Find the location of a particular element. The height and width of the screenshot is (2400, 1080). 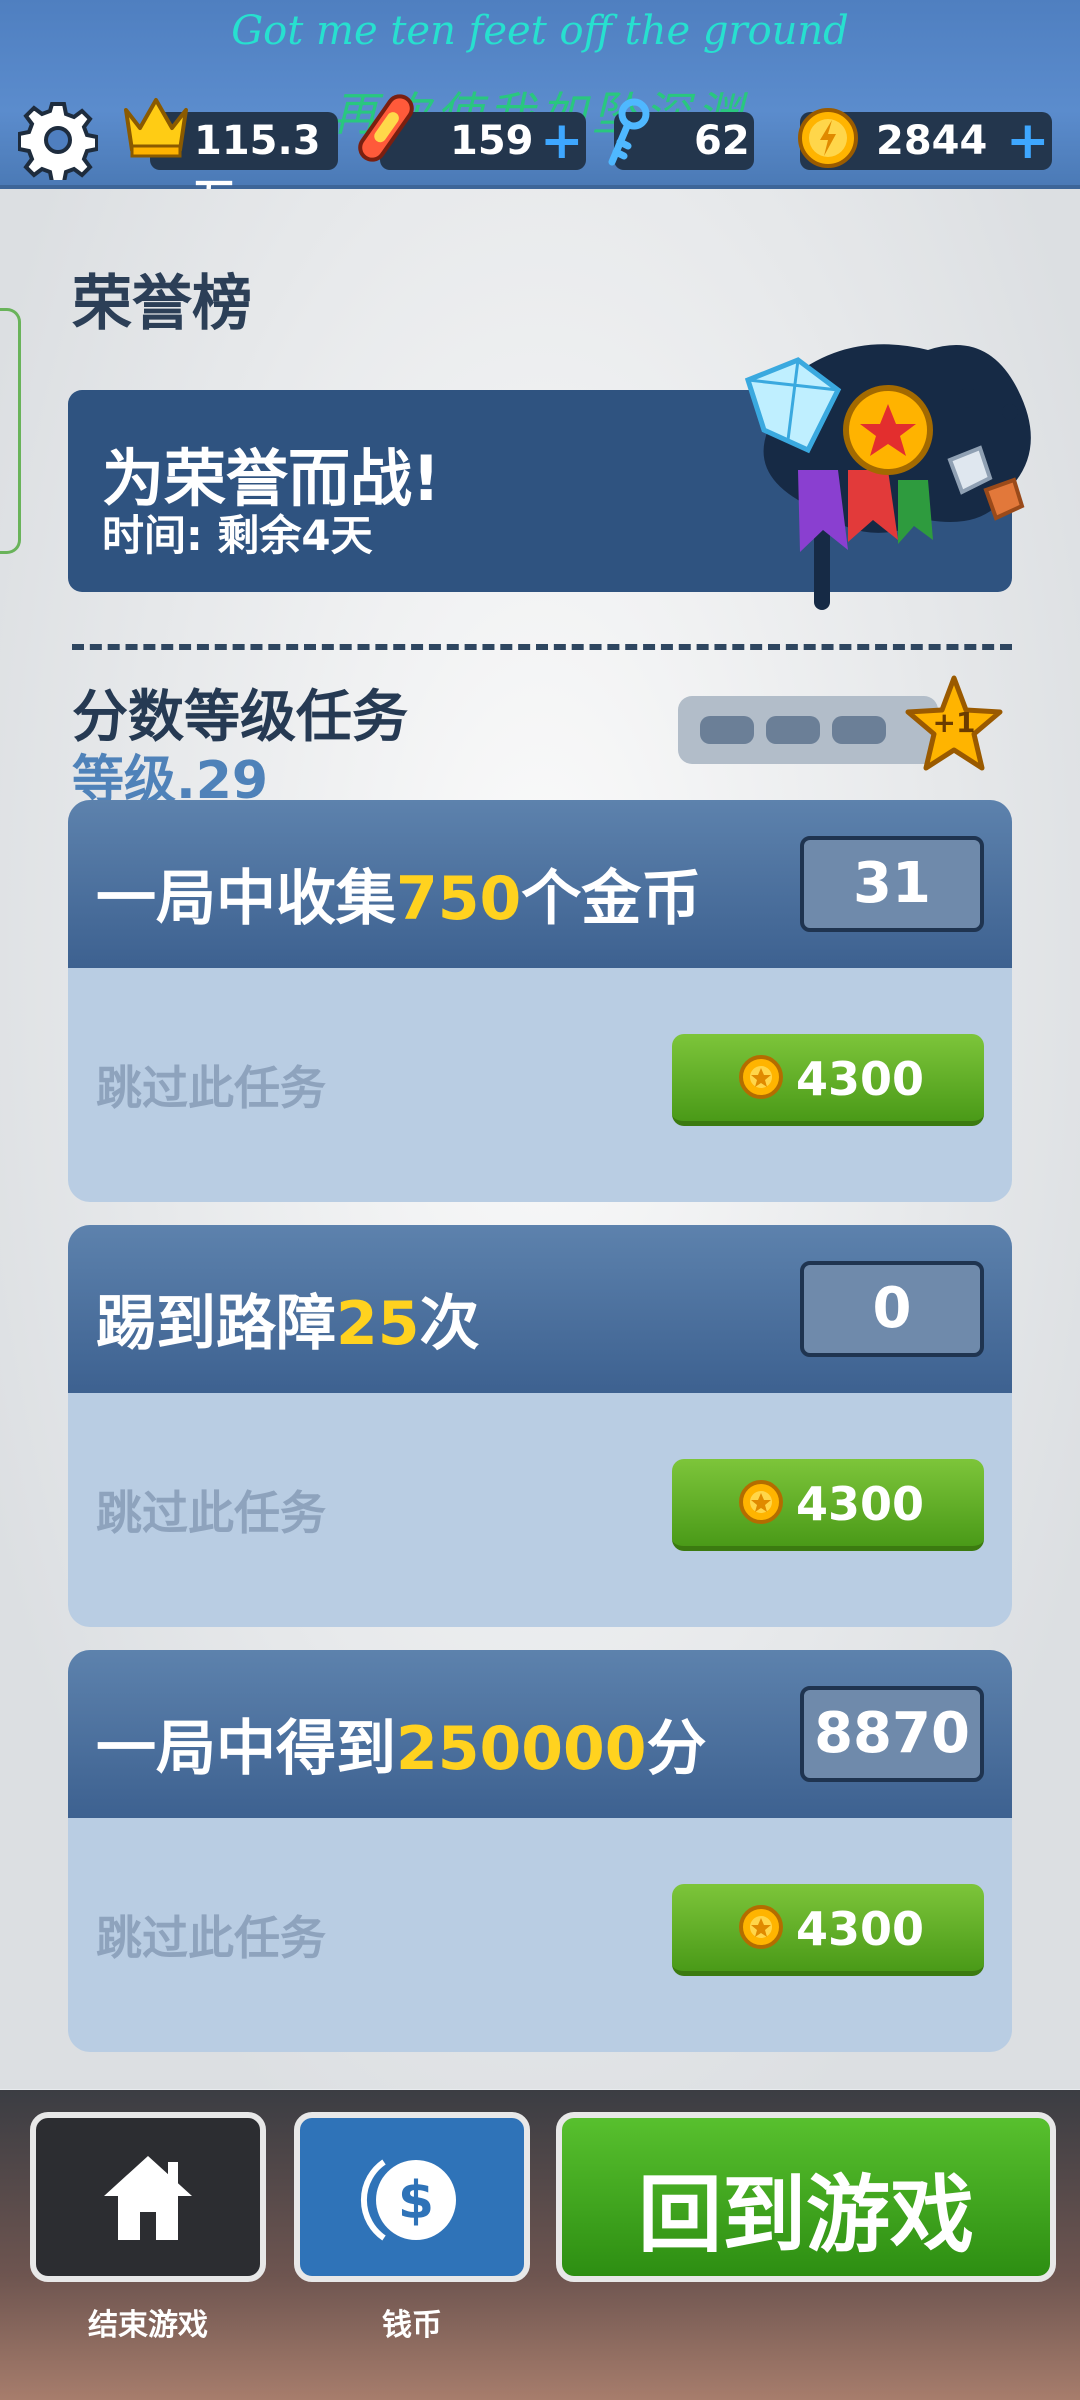

section-divider is located at coordinates (542, 647).